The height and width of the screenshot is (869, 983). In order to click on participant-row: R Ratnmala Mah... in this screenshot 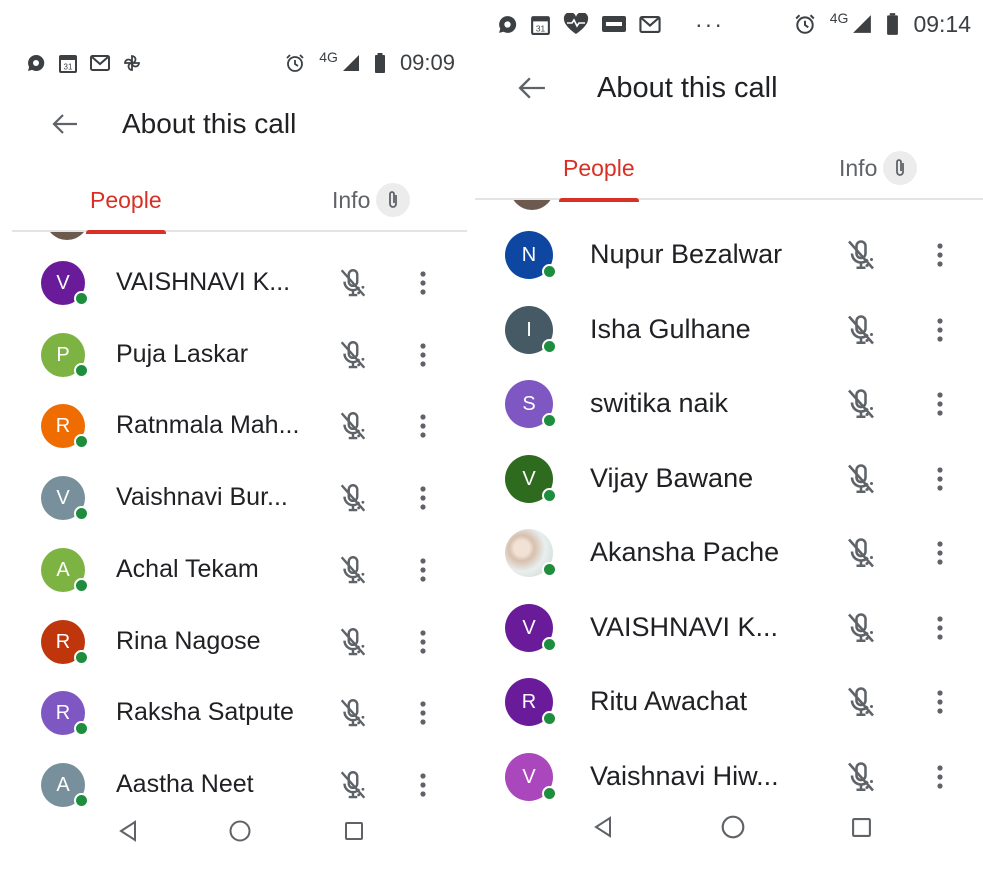, I will do `click(237, 426)`.